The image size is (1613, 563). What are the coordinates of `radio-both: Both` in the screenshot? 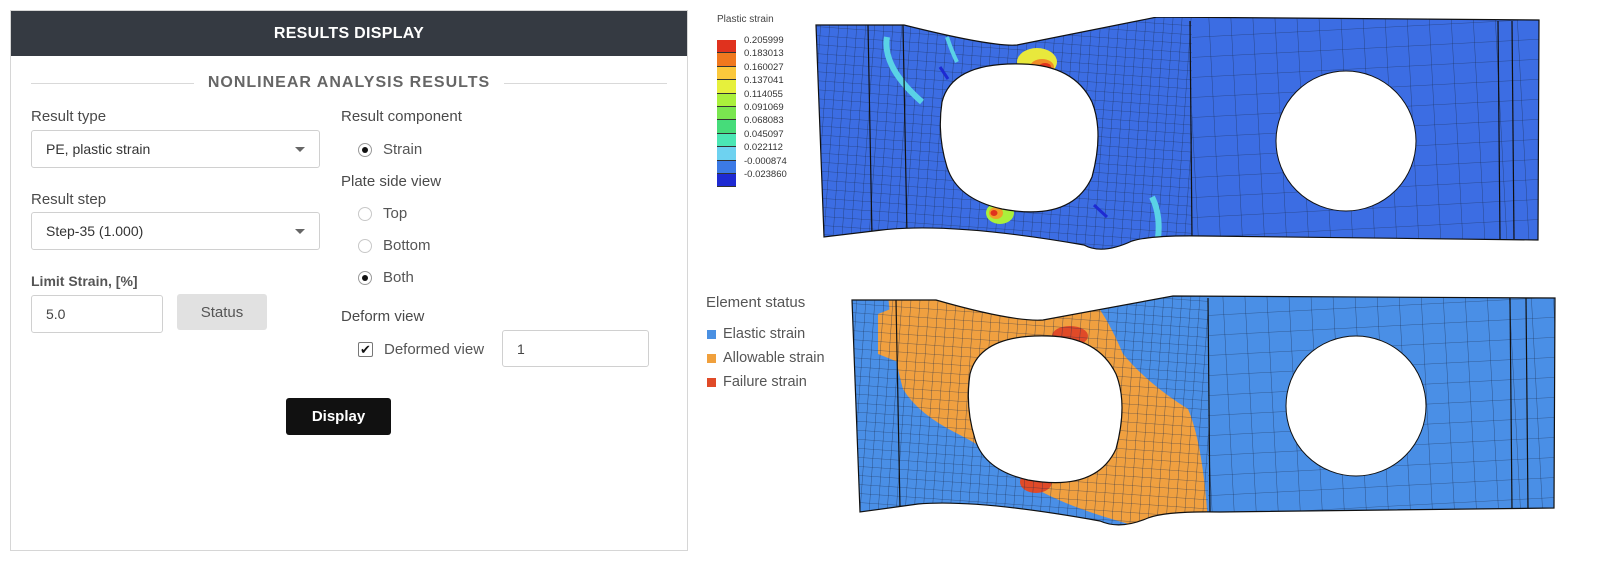 It's located at (386, 277).